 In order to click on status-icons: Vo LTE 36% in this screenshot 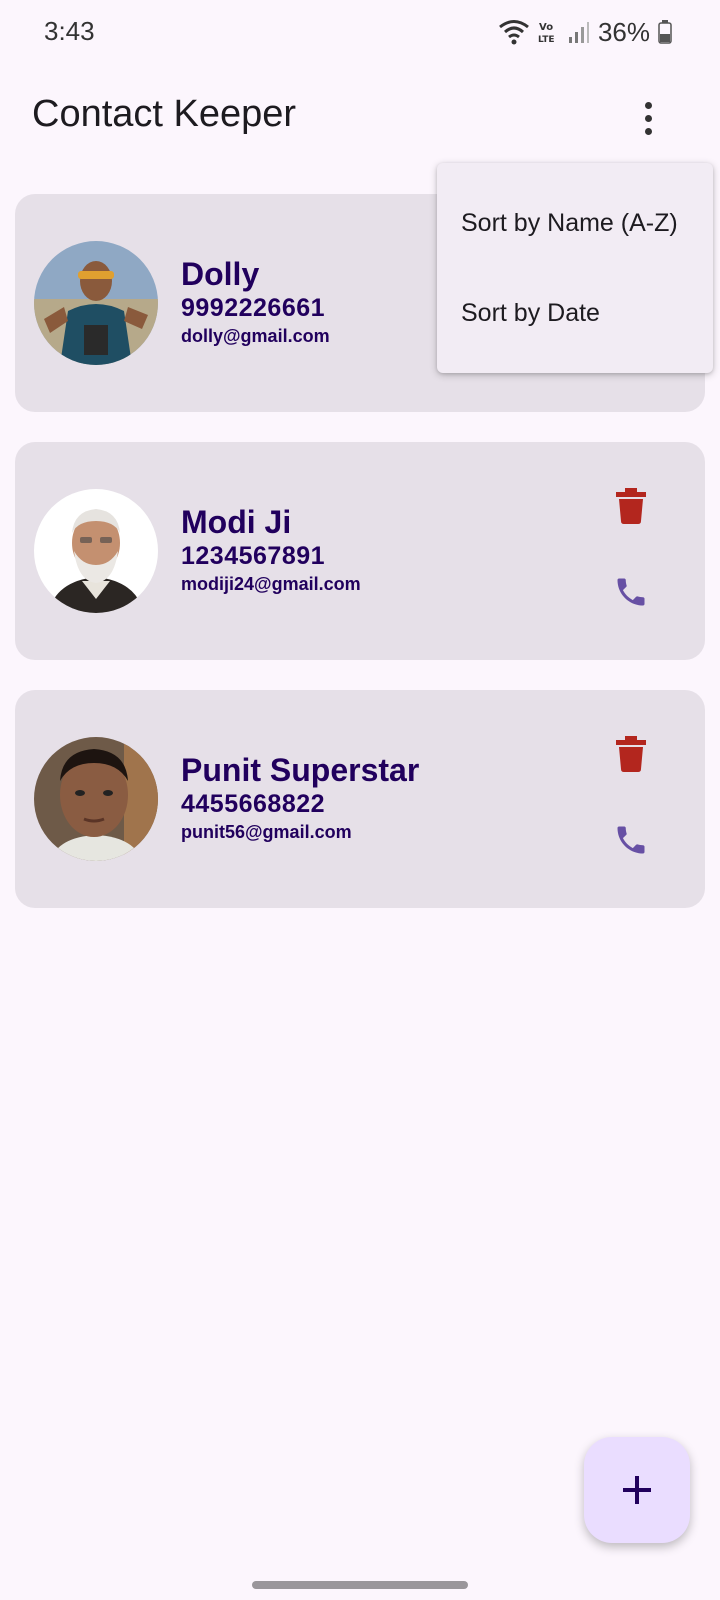, I will do `click(585, 32)`.